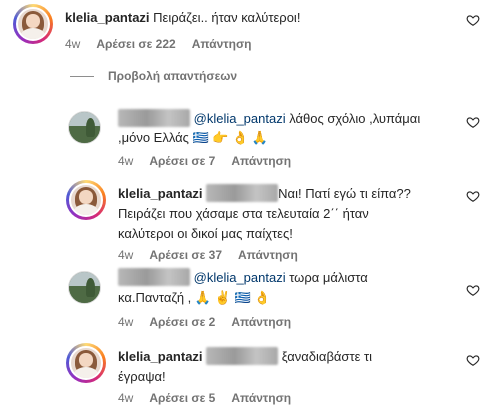 The image size is (498, 414). What do you see at coordinates (182, 161) in the screenshot?
I see `likes-count: Αρέσει σε 7` at bounding box center [182, 161].